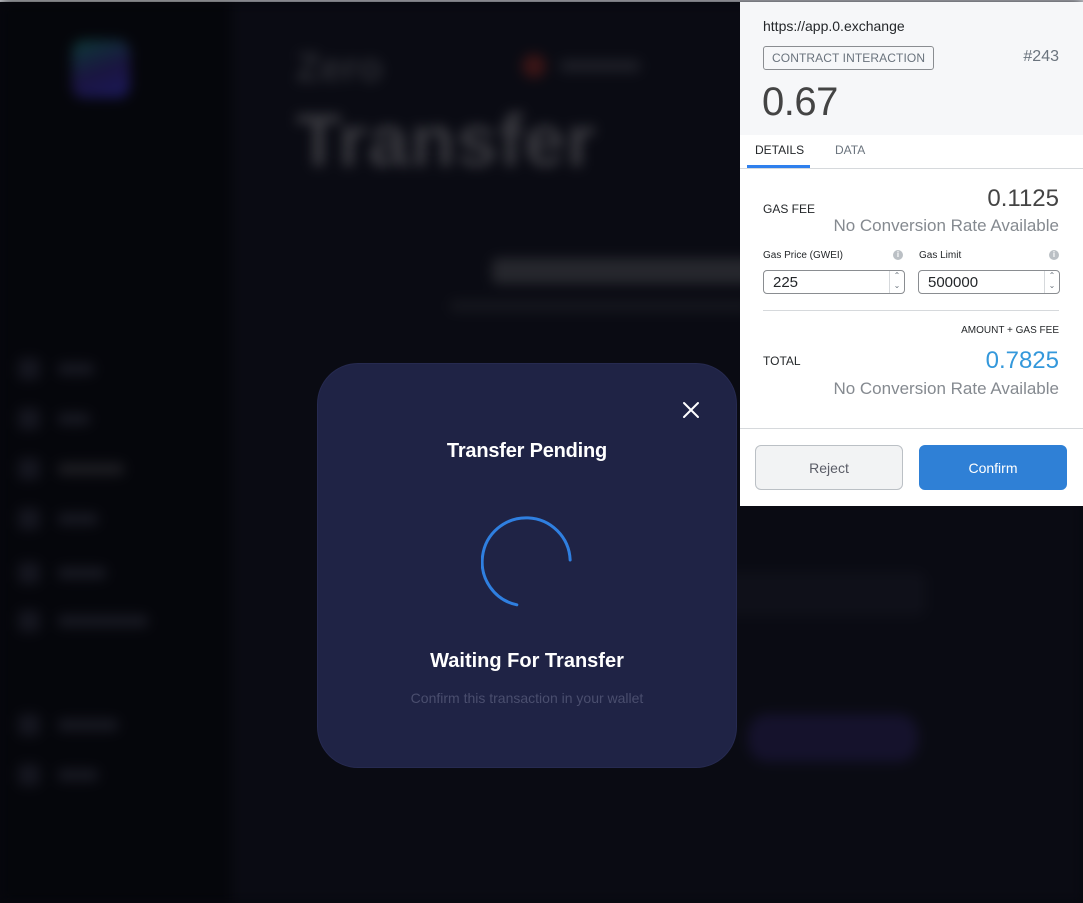  What do you see at coordinates (691, 410) in the screenshot?
I see `close-icon` at bounding box center [691, 410].